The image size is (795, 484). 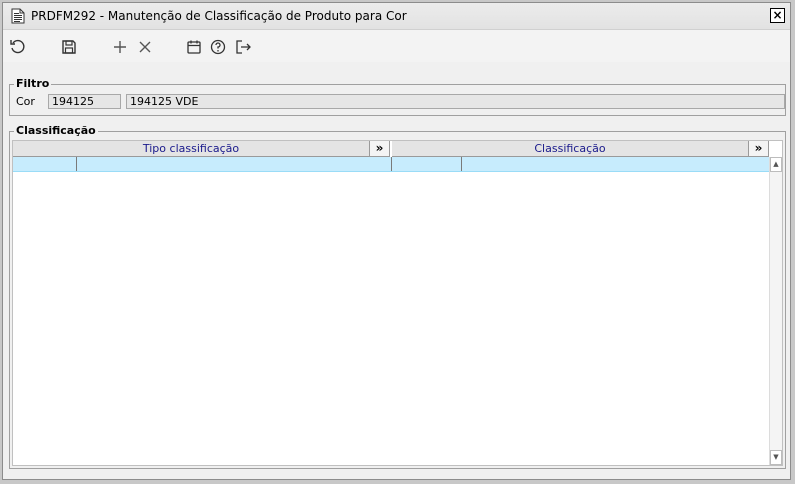 I want to click on help-icon, so click(x=218, y=47).